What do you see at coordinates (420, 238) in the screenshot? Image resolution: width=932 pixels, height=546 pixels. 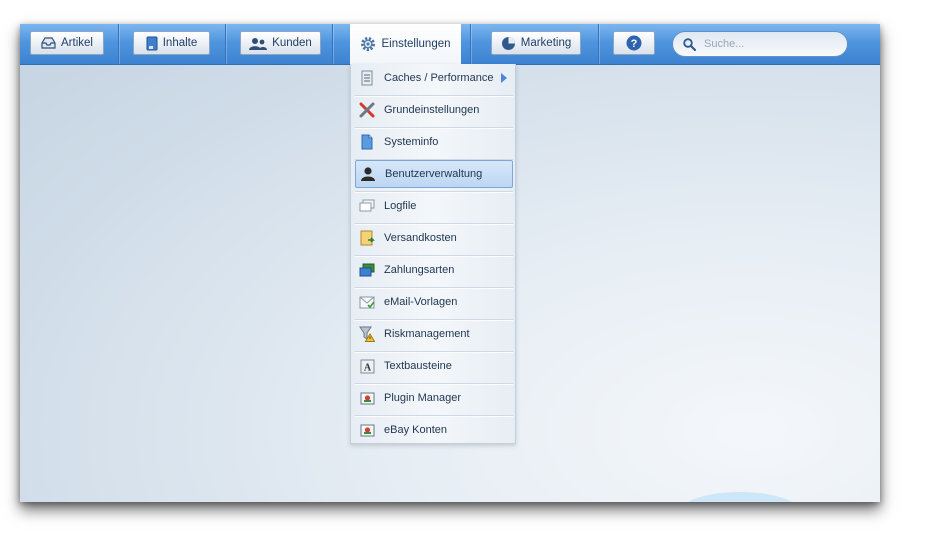 I see `menu-item-label: Versandkosten` at bounding box center [420, 238].